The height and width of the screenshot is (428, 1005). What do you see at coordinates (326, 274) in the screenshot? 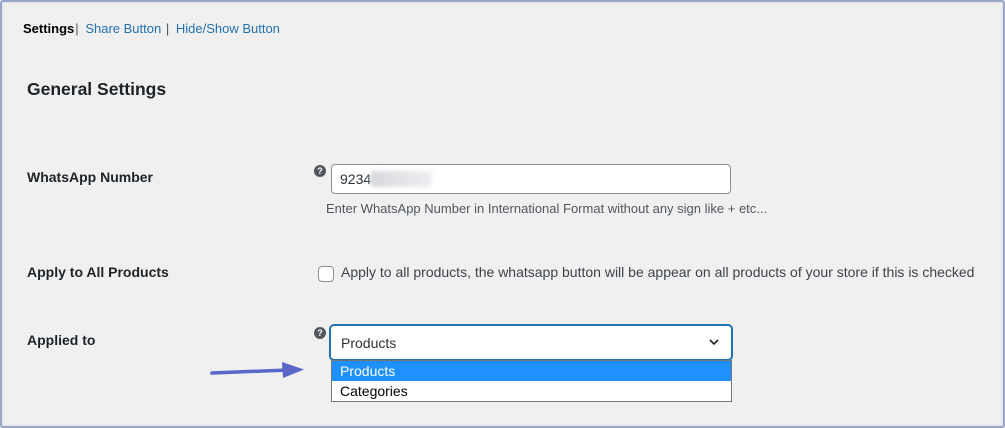
I see `apply-all-products-checkbox` at bounding box center [326, 274].